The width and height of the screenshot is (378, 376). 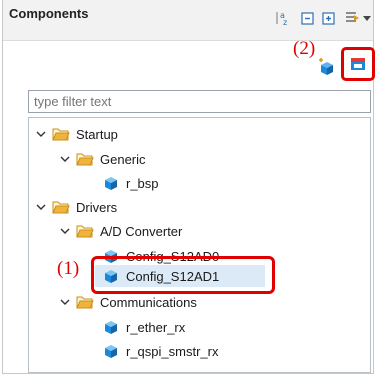 What do you see at coordinates (329, 18) in the screenshot?
I see `expand-all-icon` at bounding box center [329, 18].